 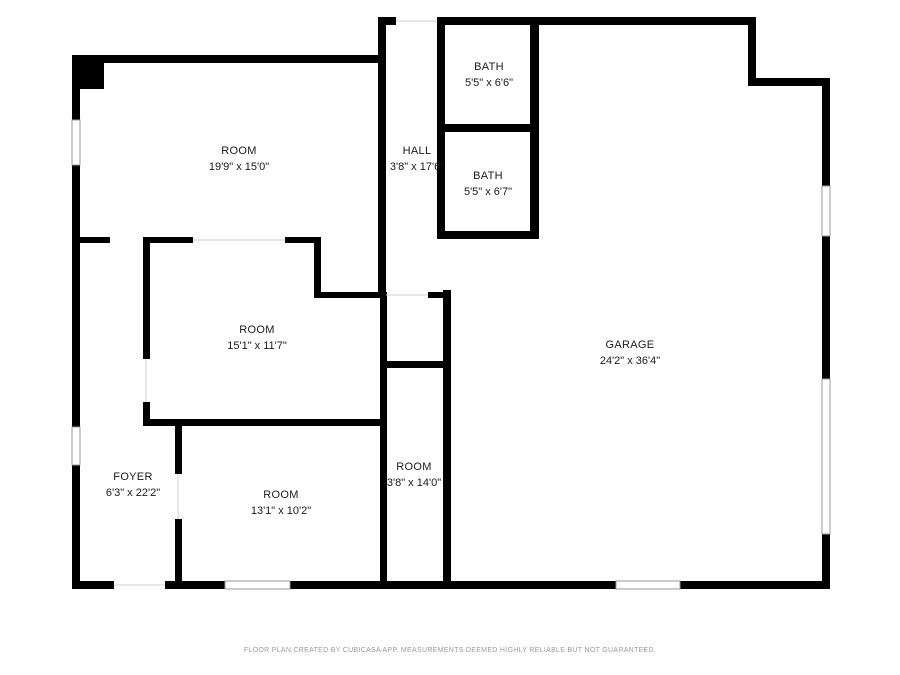 I want to click on room-dimensions: 24'2" x 36'4", so click(x=630, y=361).